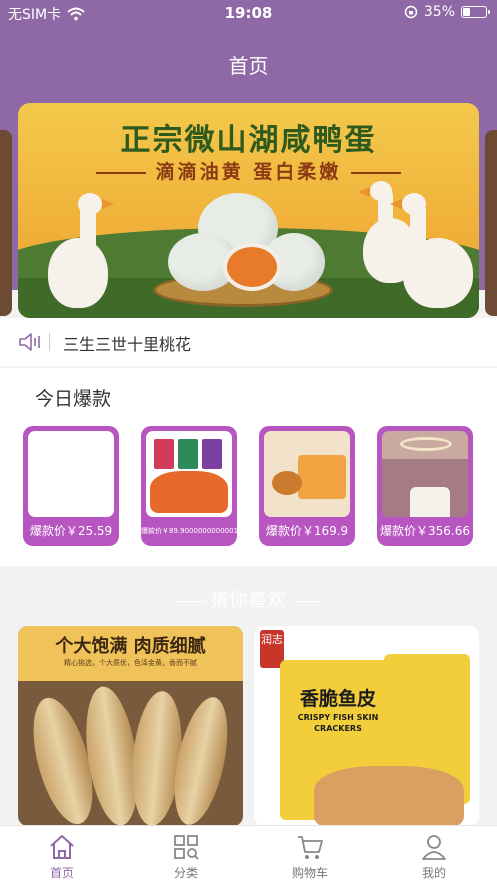 The image size is (497, 883). What do you see at coordinates (130, 663) in the screenshot?
I see `product-description: 精心挑选，个大质优，色泽金黄，香而不腻` at bounding box center [130, 663].